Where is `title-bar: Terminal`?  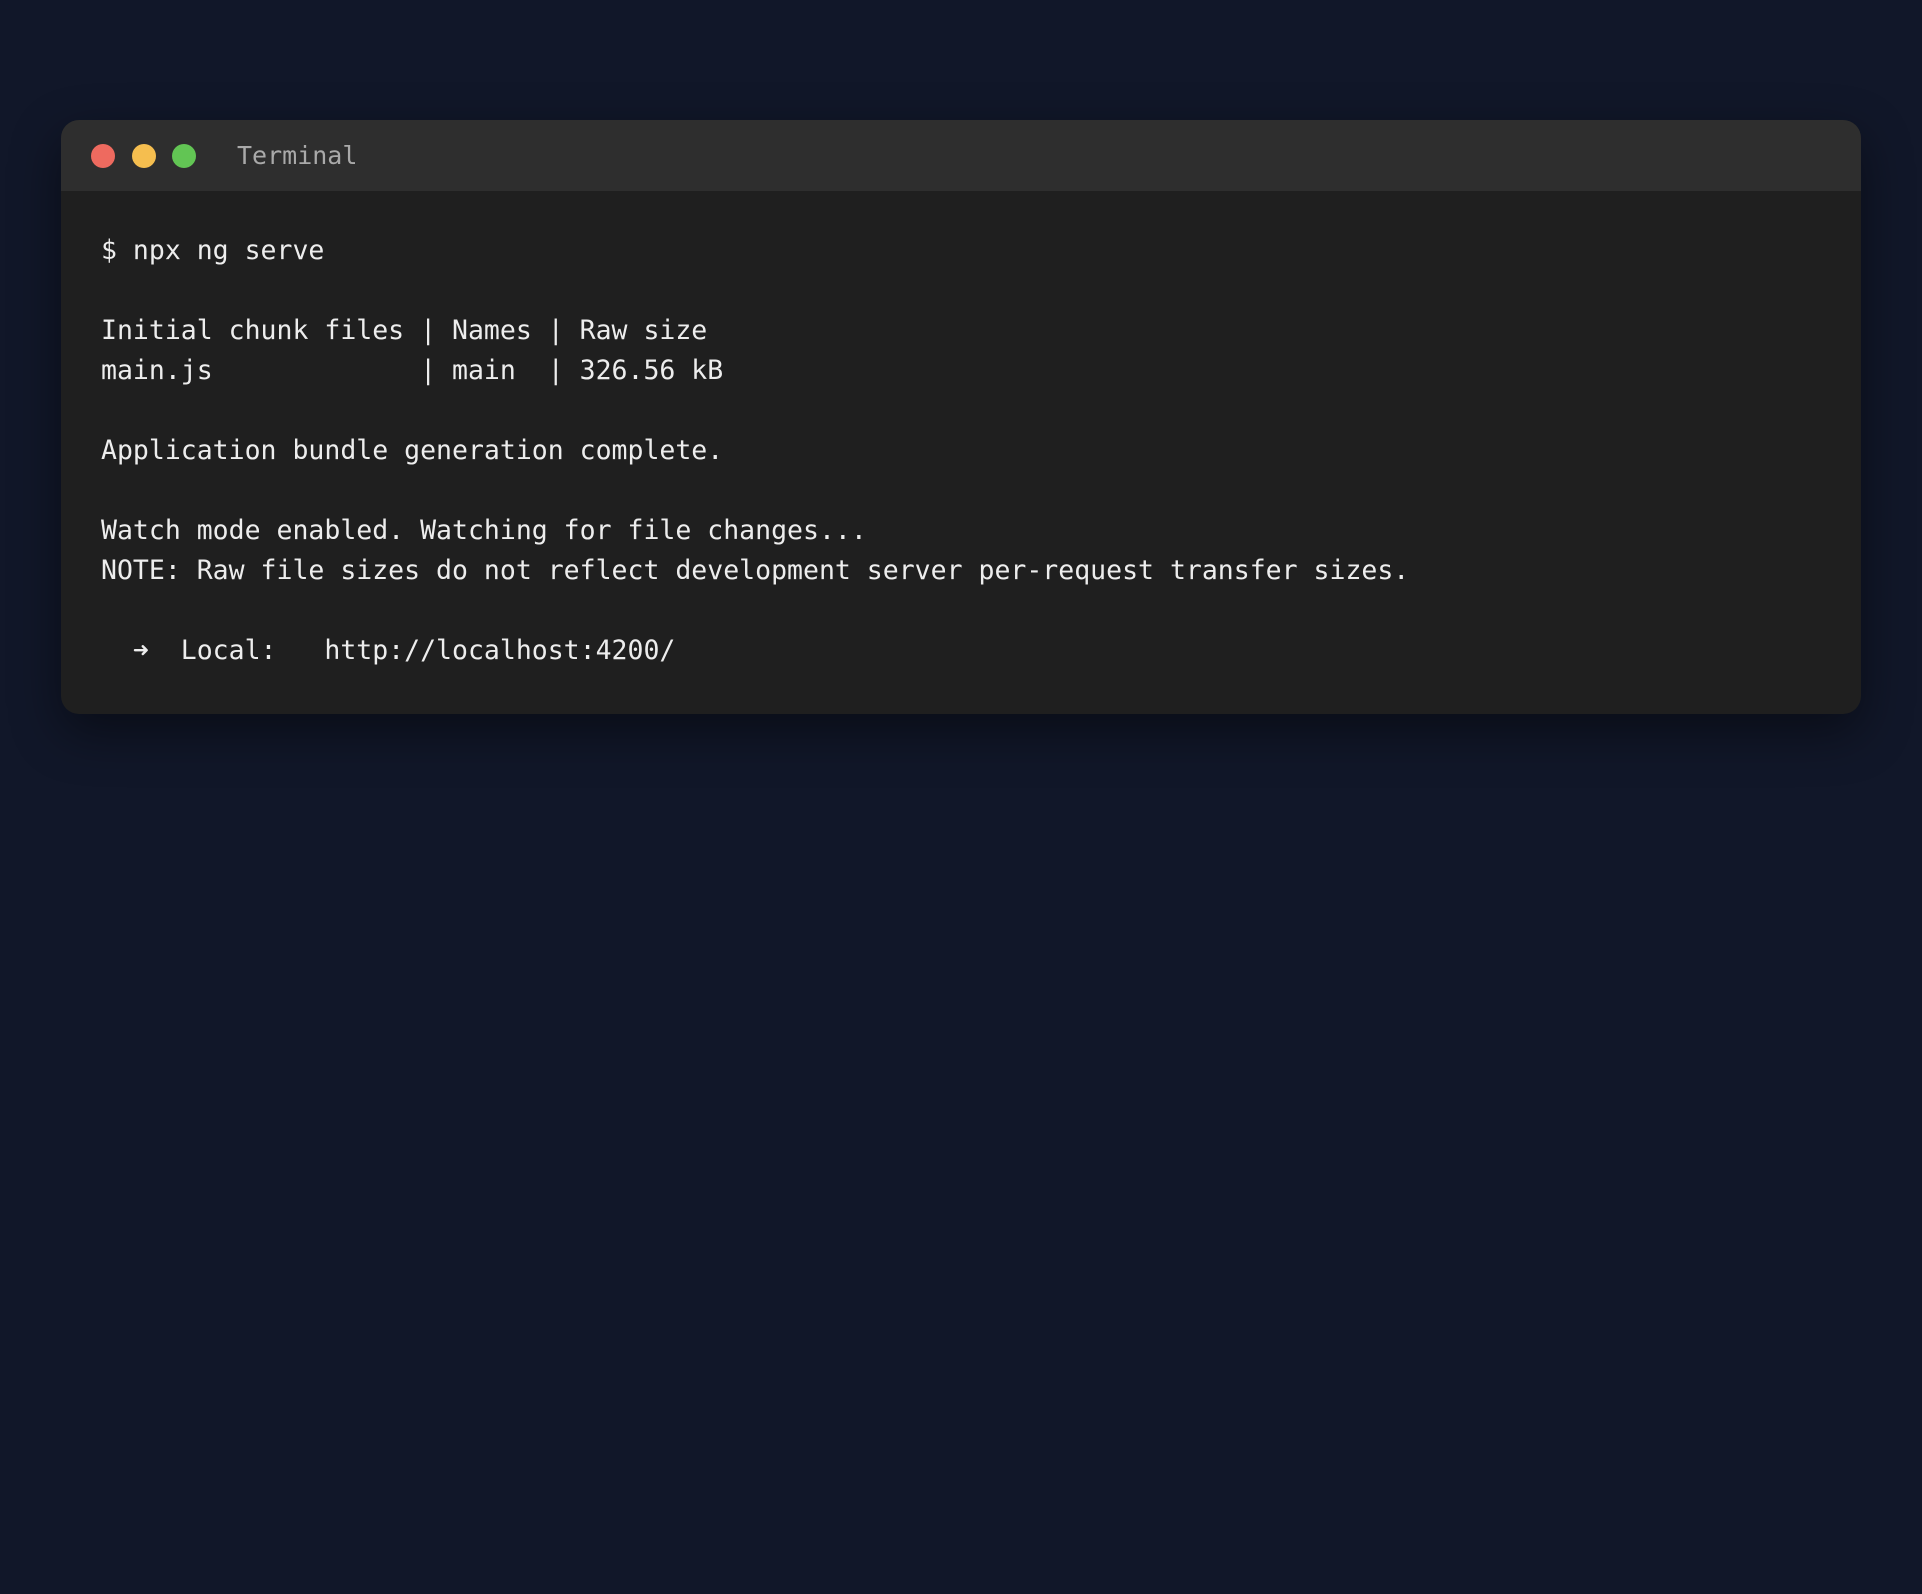 title-bar: Terminal is located at coordinates (961, 155).